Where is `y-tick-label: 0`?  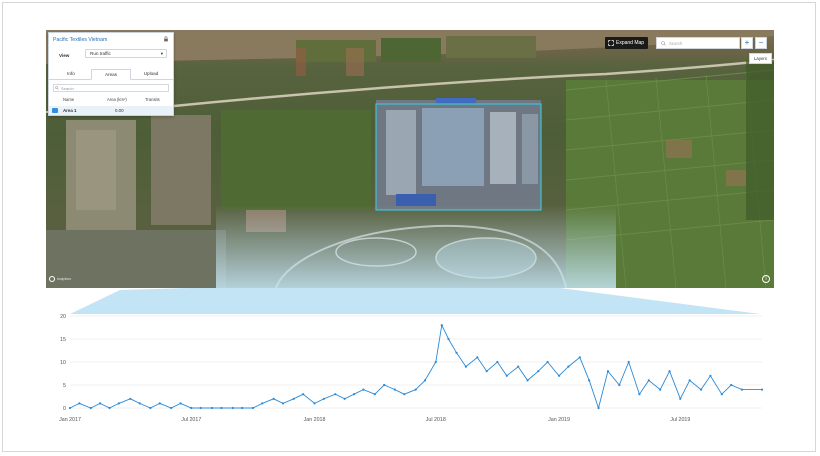 y-tick-label: 0 is located at coordinates (64, 409).